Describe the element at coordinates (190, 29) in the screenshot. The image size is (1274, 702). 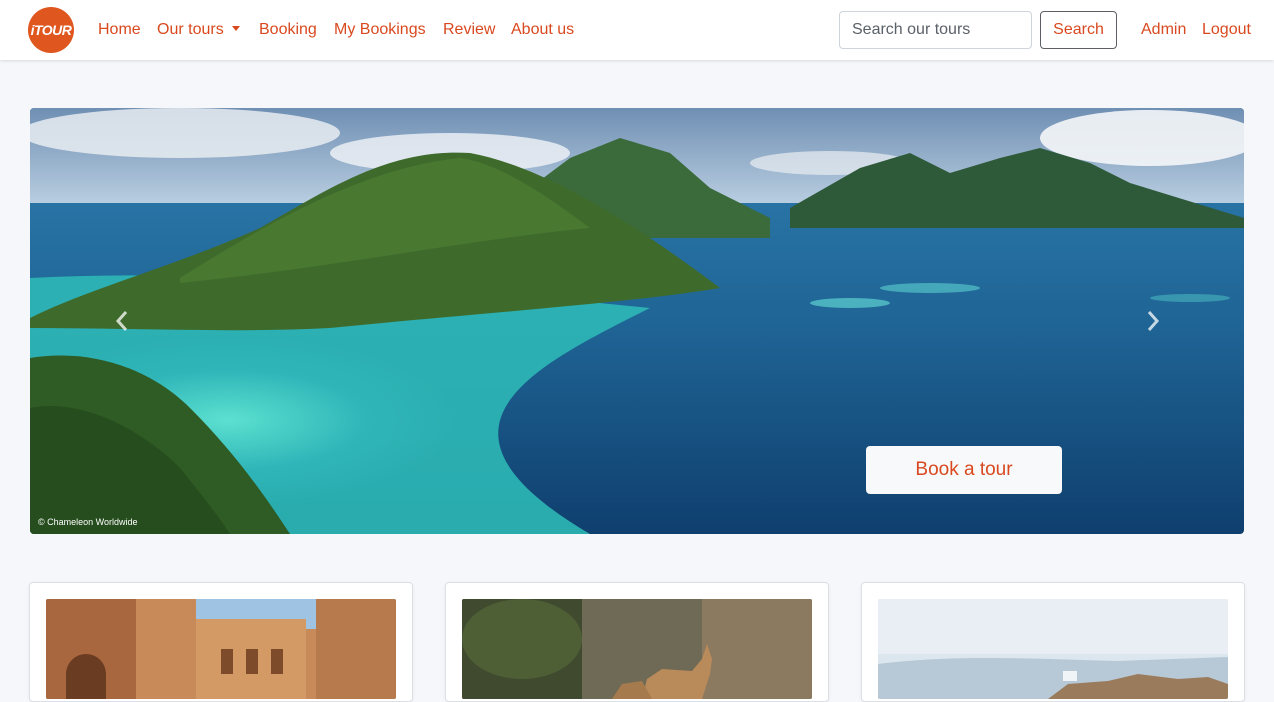
I see `nav-tours-label: Our tours` at that location.